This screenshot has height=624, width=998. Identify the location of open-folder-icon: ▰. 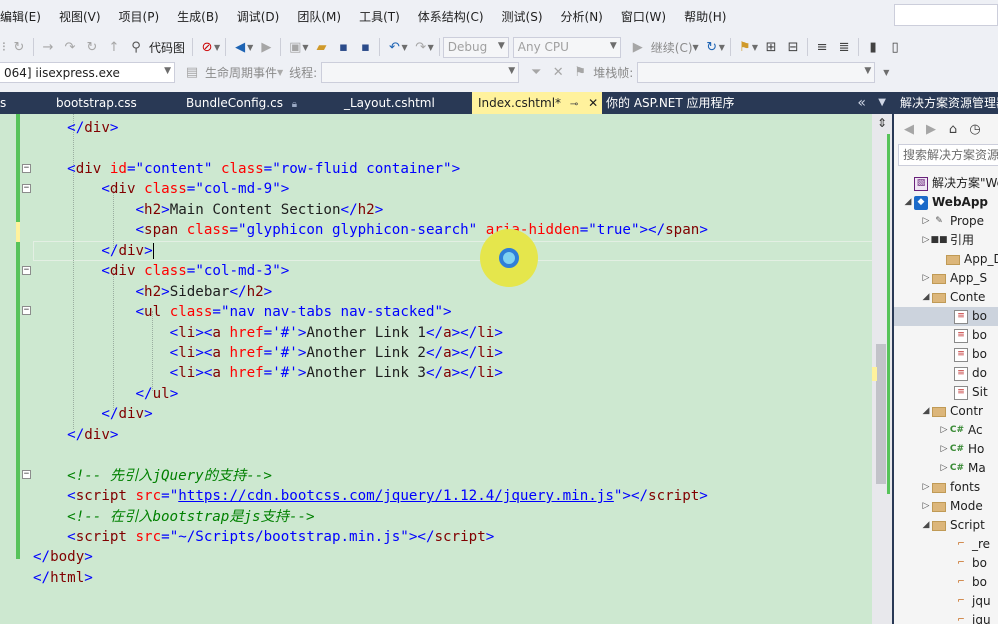
(321, 47).